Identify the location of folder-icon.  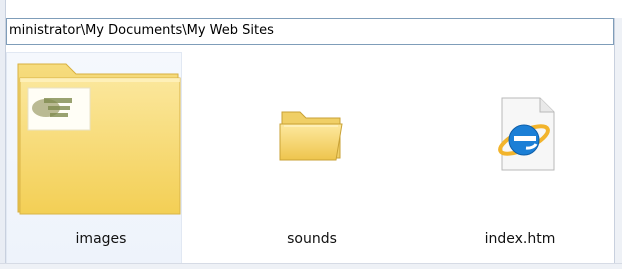
(311, 136).